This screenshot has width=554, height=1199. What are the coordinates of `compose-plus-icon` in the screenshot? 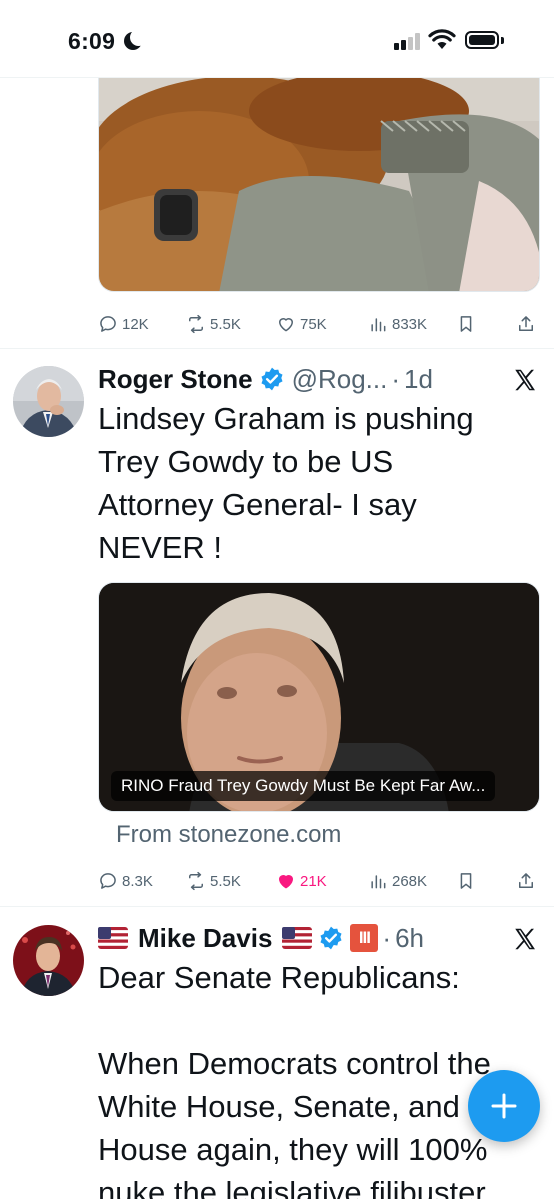 It's located at (504, 1106).